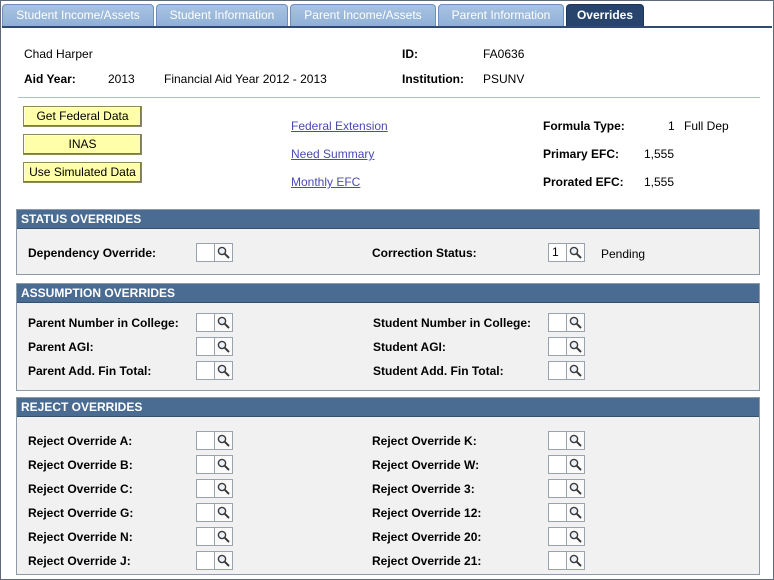  Describe the element at coordinates (557, 488) in the screenshot. I see `reject-override-3-input` at that location.